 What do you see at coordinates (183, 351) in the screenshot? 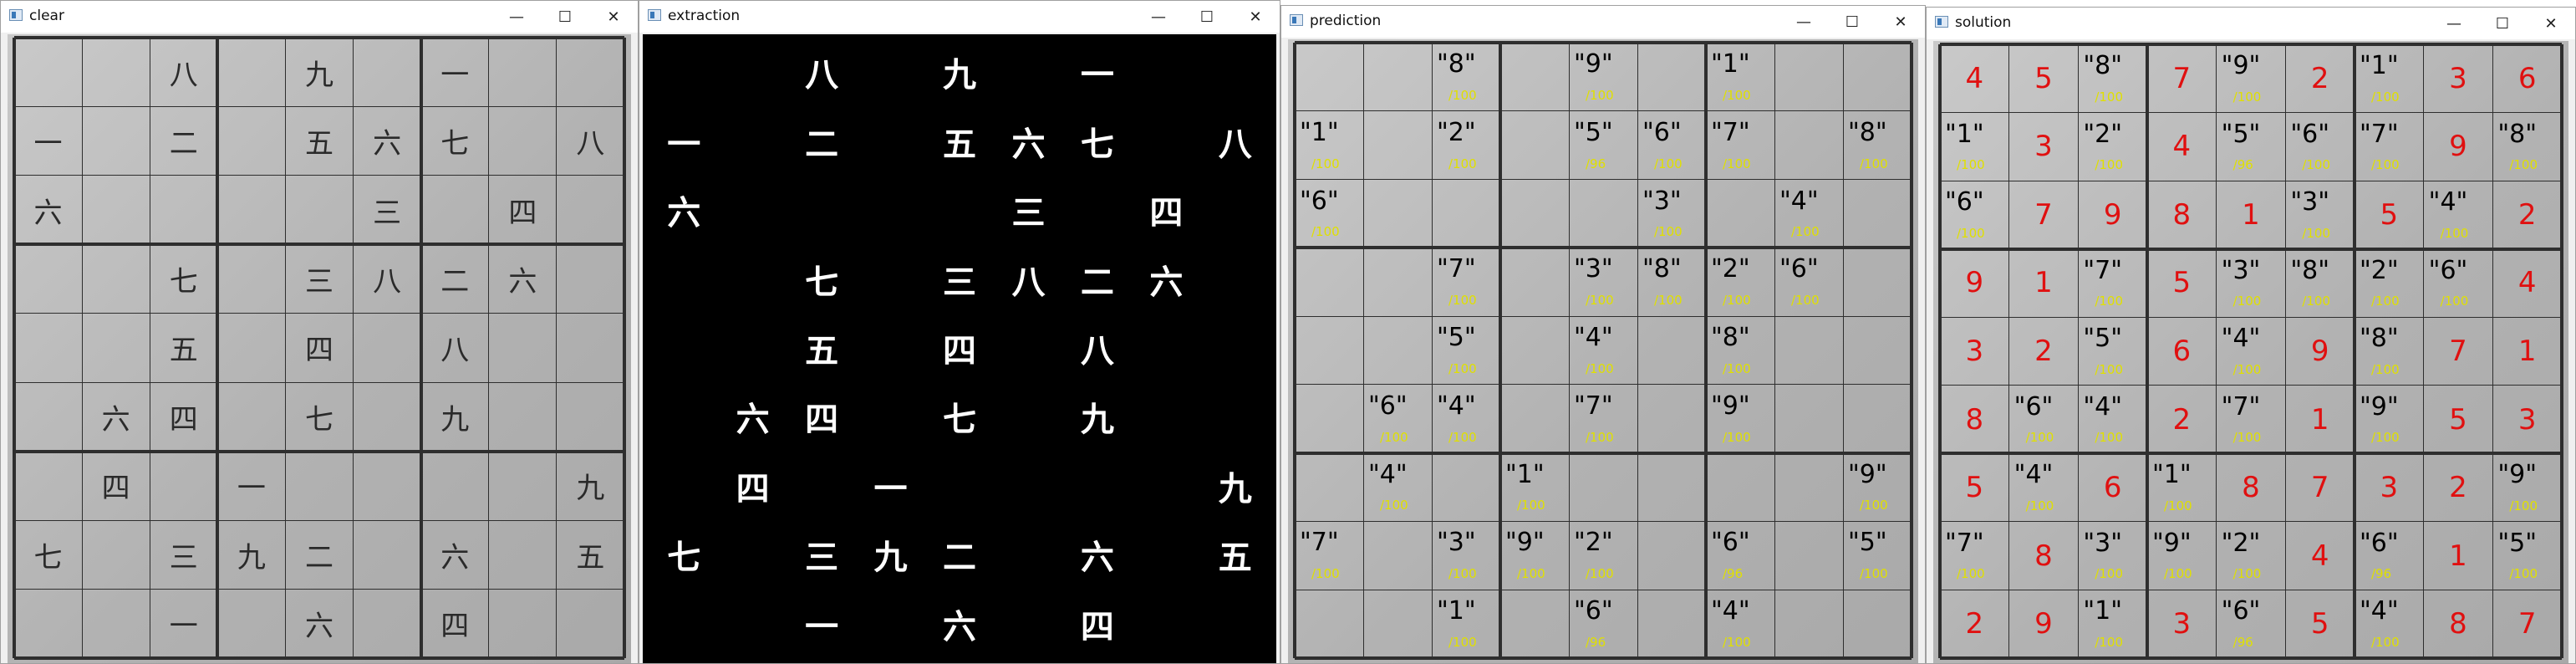
I see `kanji-digit: 五` at bounding box center [183, 351].